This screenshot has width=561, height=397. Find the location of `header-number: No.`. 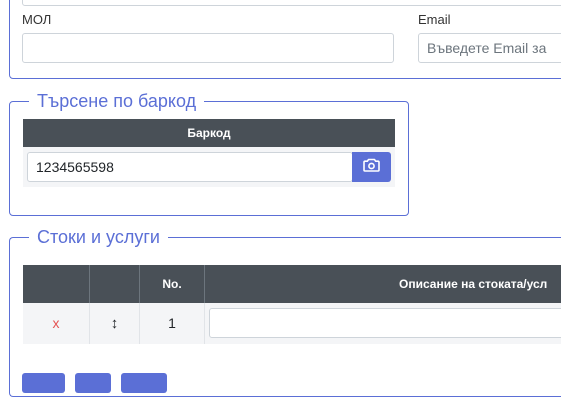

header-number: No. is located at coordinates (172, 284).